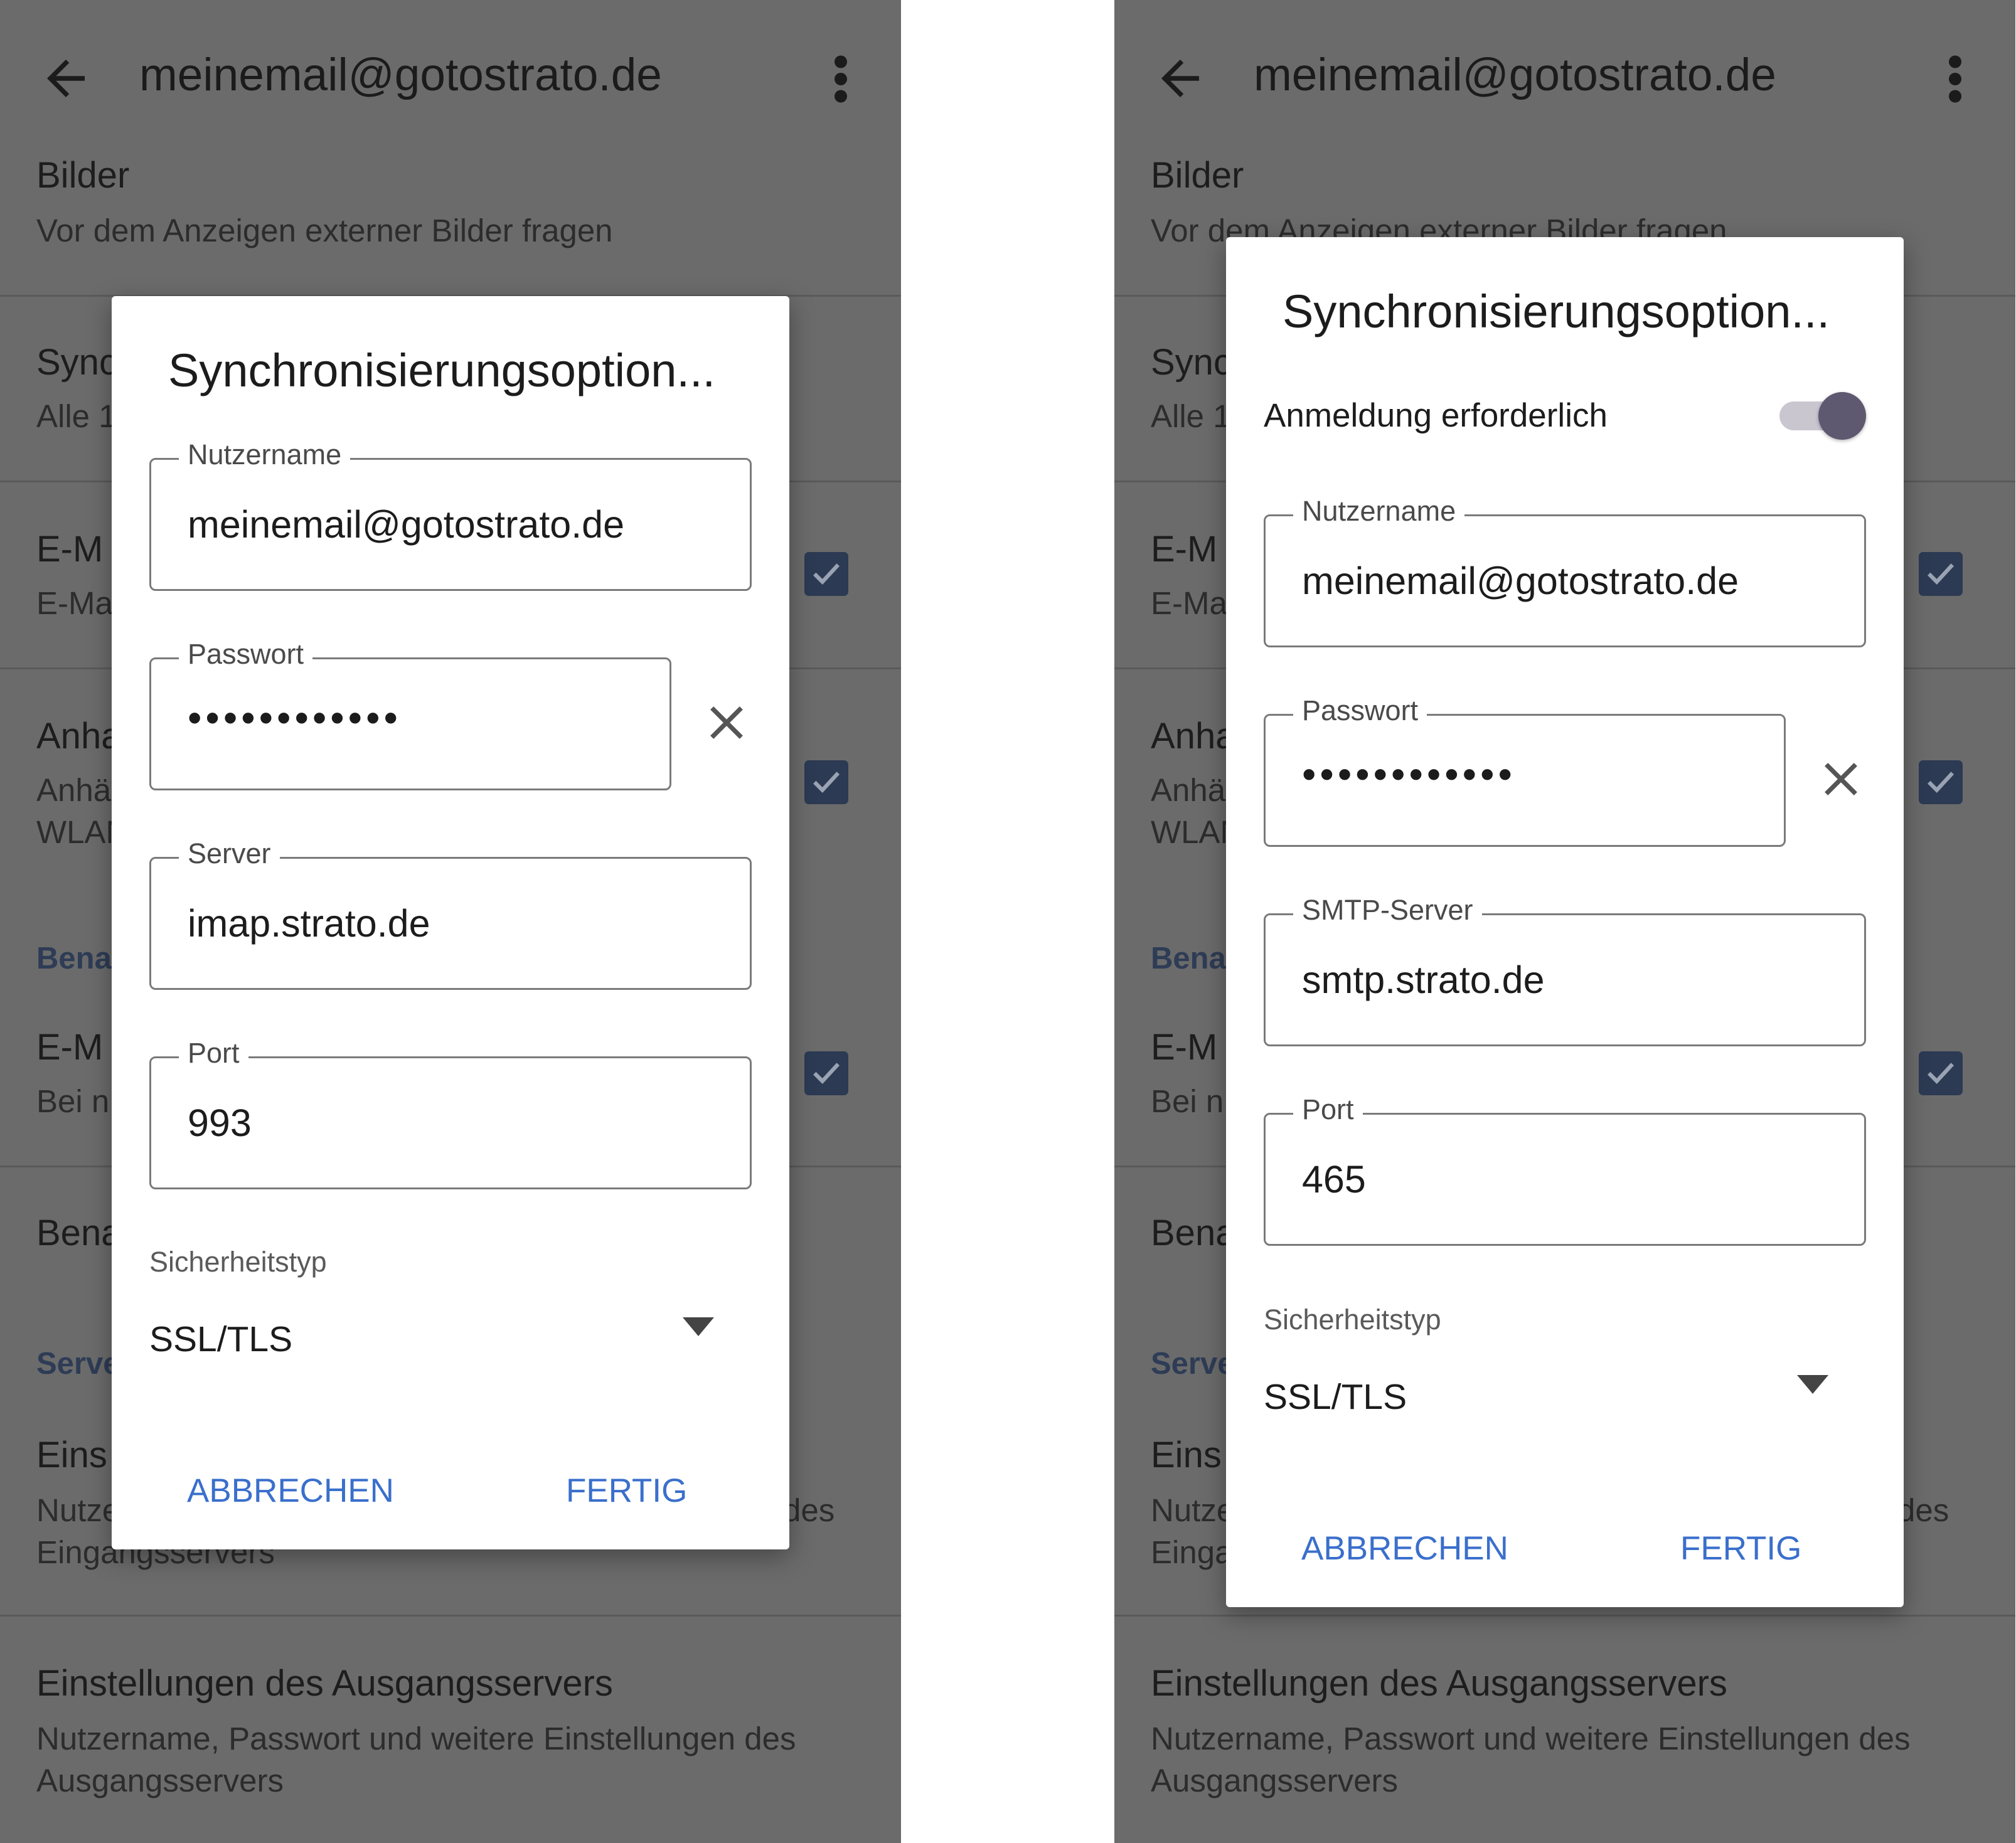 The width and height of the screenshot is (2016, 1843). What do you see at coordinates (220, 1123) in the screenshot?
I see `field-value: 993` at bounding box center [220, 1123].